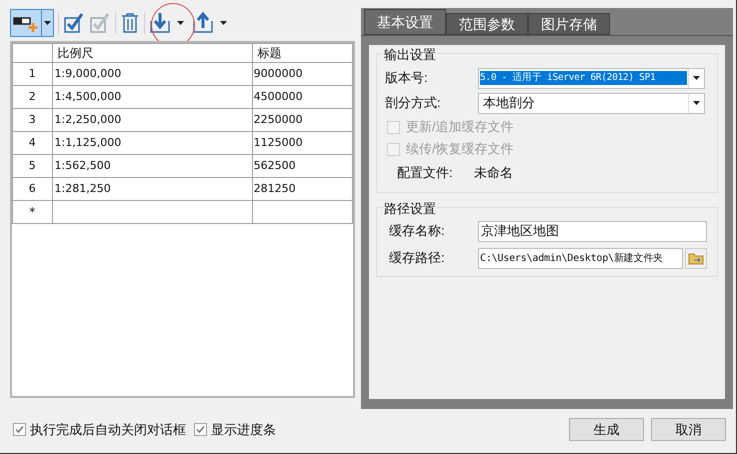  Describe the element at coordinates (413, 103) in the screenshot. I see `field-label: 剖分方式:` at that location.